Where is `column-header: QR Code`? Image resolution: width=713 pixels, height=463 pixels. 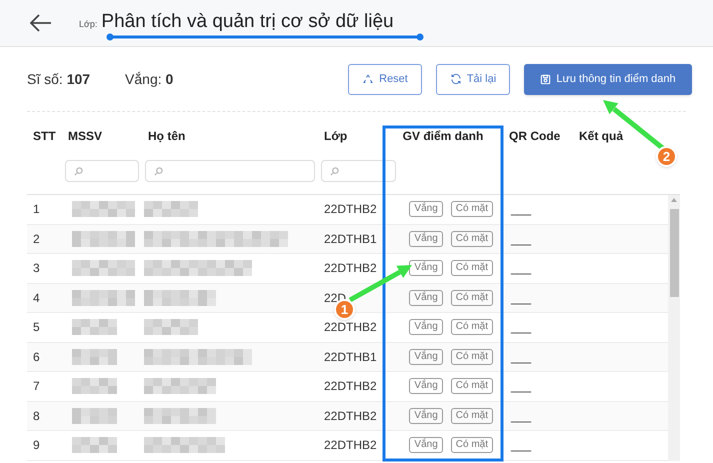
column-header: QR Code is located at coordinates (534, 136).